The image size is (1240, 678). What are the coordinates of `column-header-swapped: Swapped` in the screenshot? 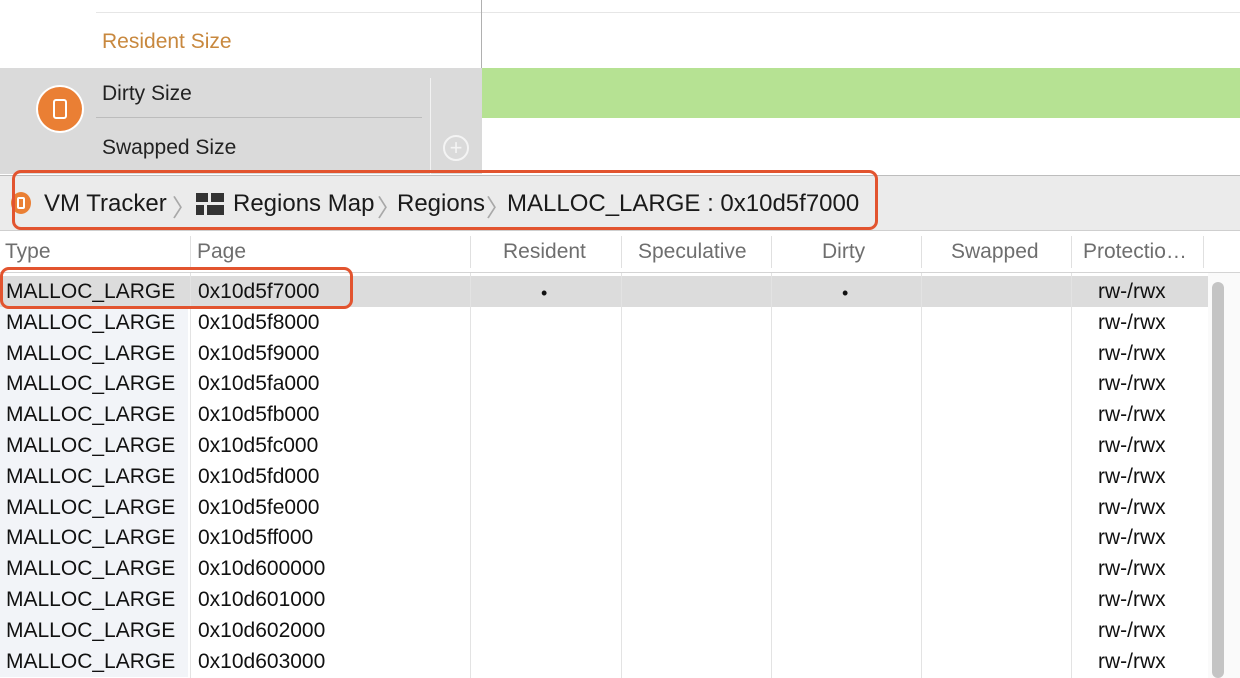 It's located at (995, 252).